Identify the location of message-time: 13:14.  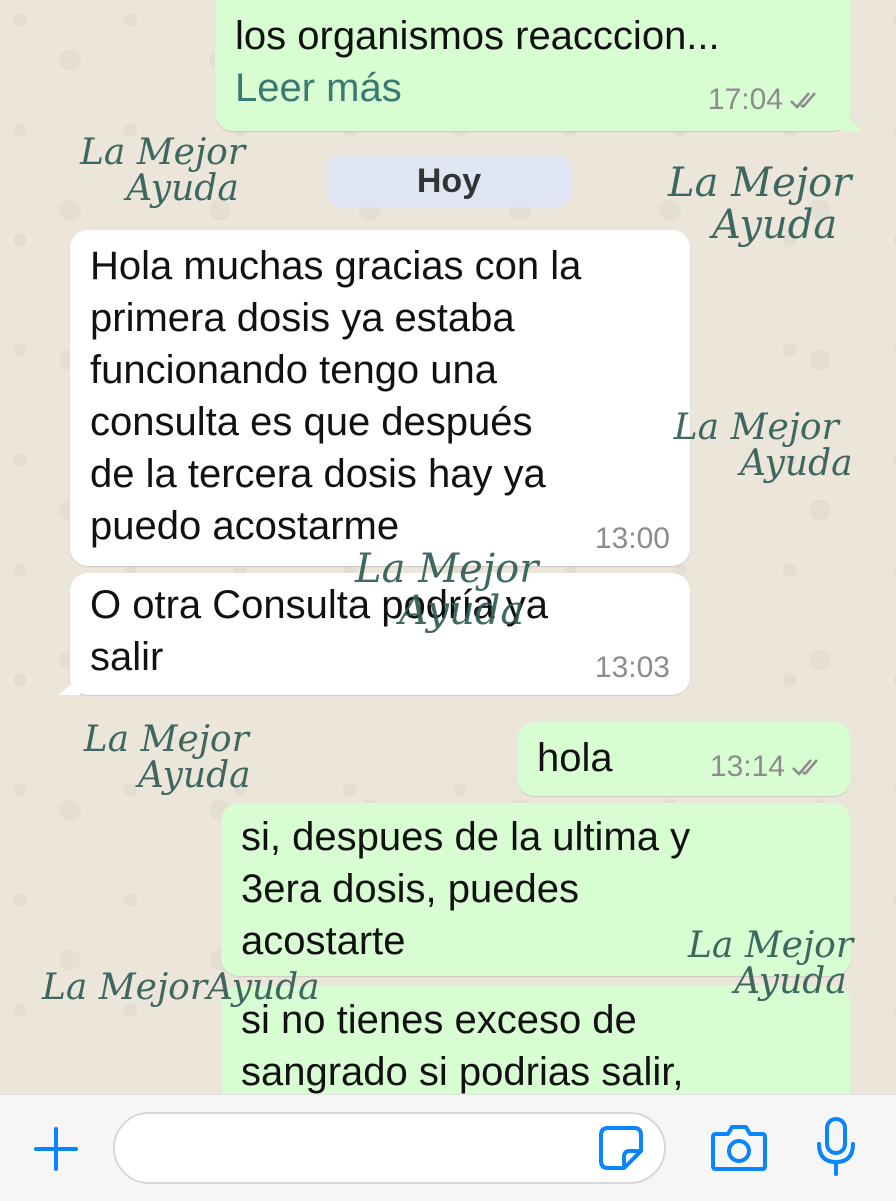
(747, 766).